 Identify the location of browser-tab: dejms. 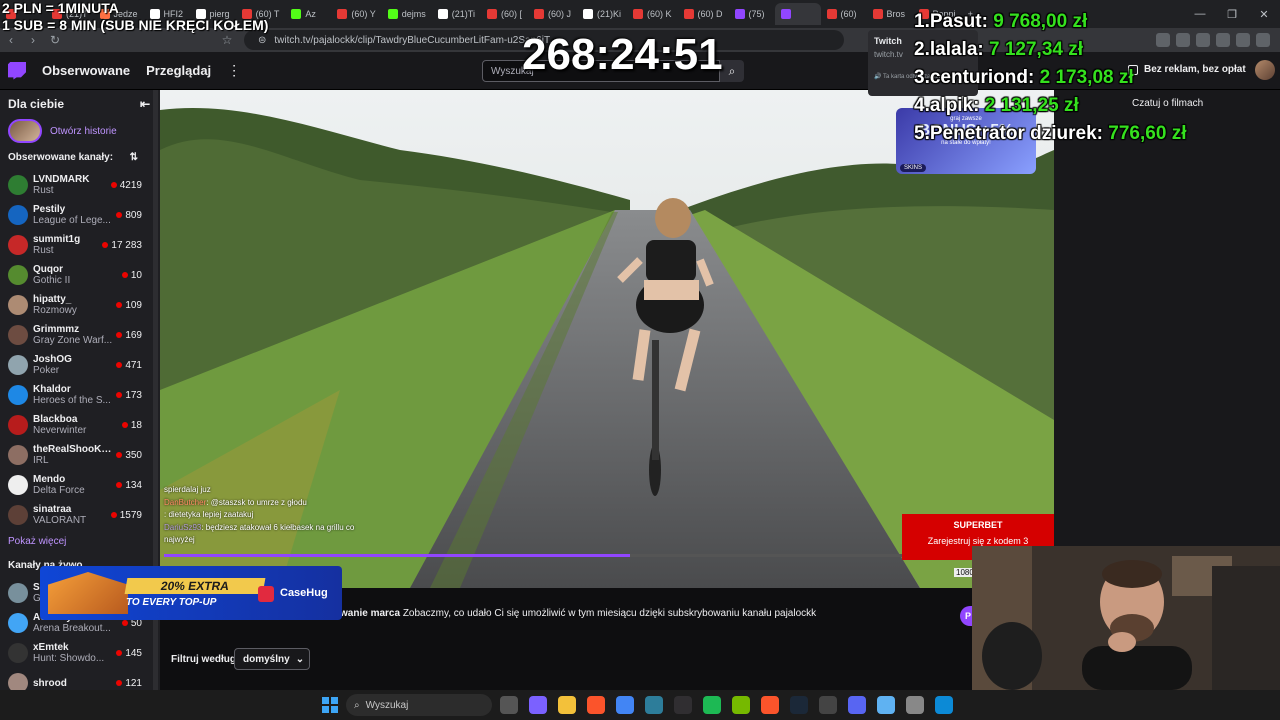
(407, 14).